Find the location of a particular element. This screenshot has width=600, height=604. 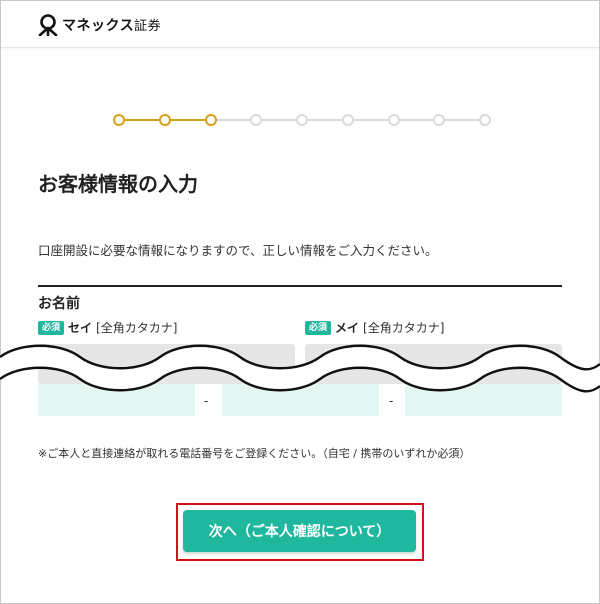

brand-name: マネックス証券 is located at coordinates (111, 25).